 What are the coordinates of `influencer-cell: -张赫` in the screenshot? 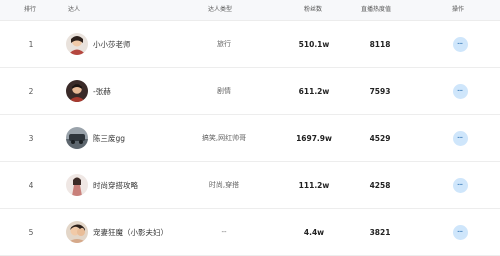 It's located at (88, 91).